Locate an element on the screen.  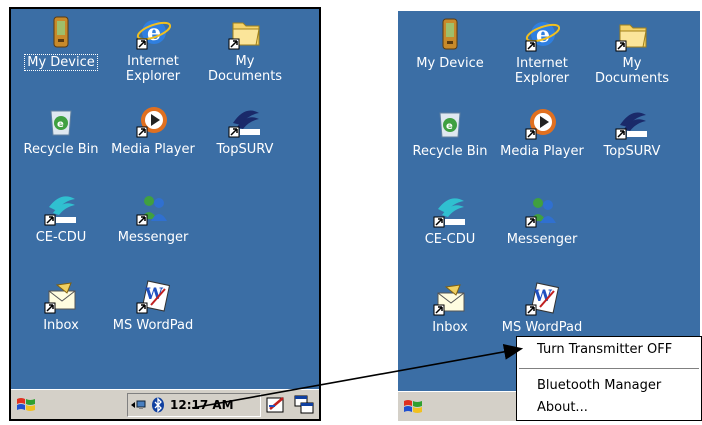
menu-item-turn-transmitter-off: Turn Transmitter OFF is located at coordinates (604, 350).